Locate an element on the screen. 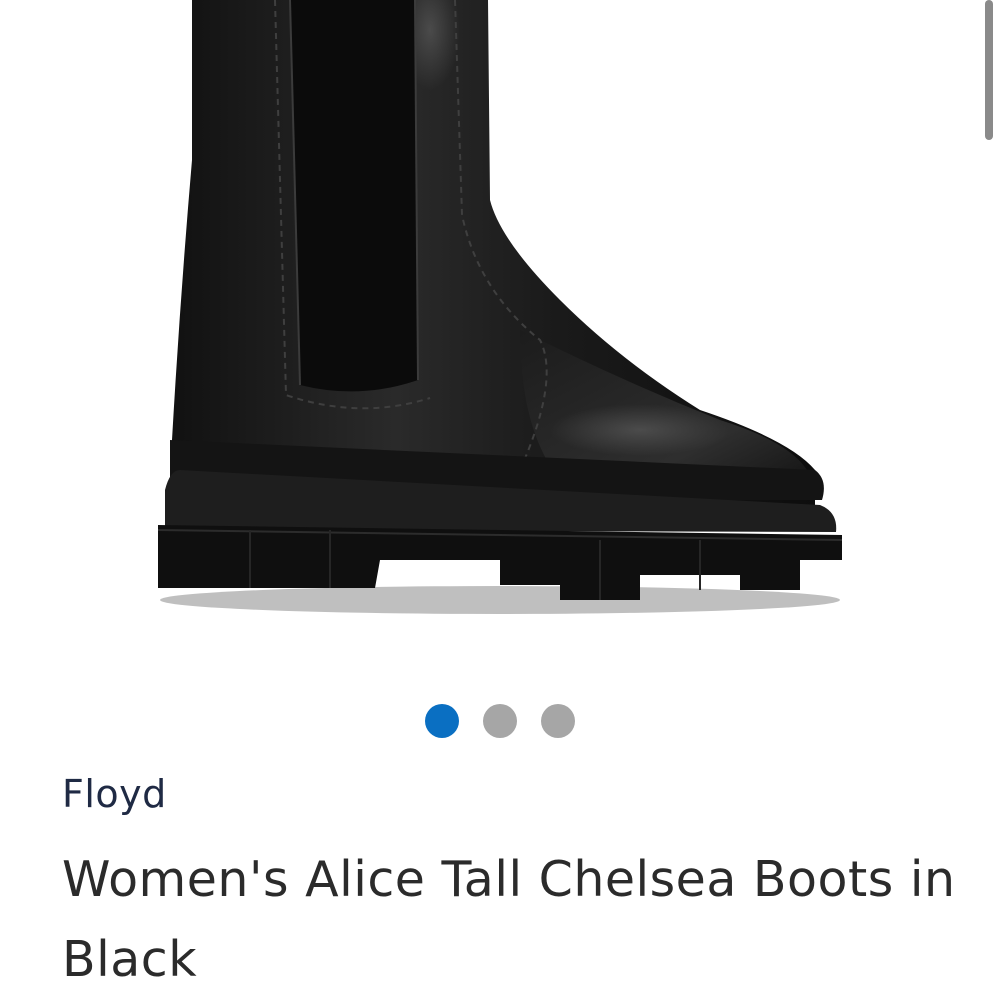 The image size is (1000, 1000). brand-name-link: Floyd is located at coordinates (114, 794).